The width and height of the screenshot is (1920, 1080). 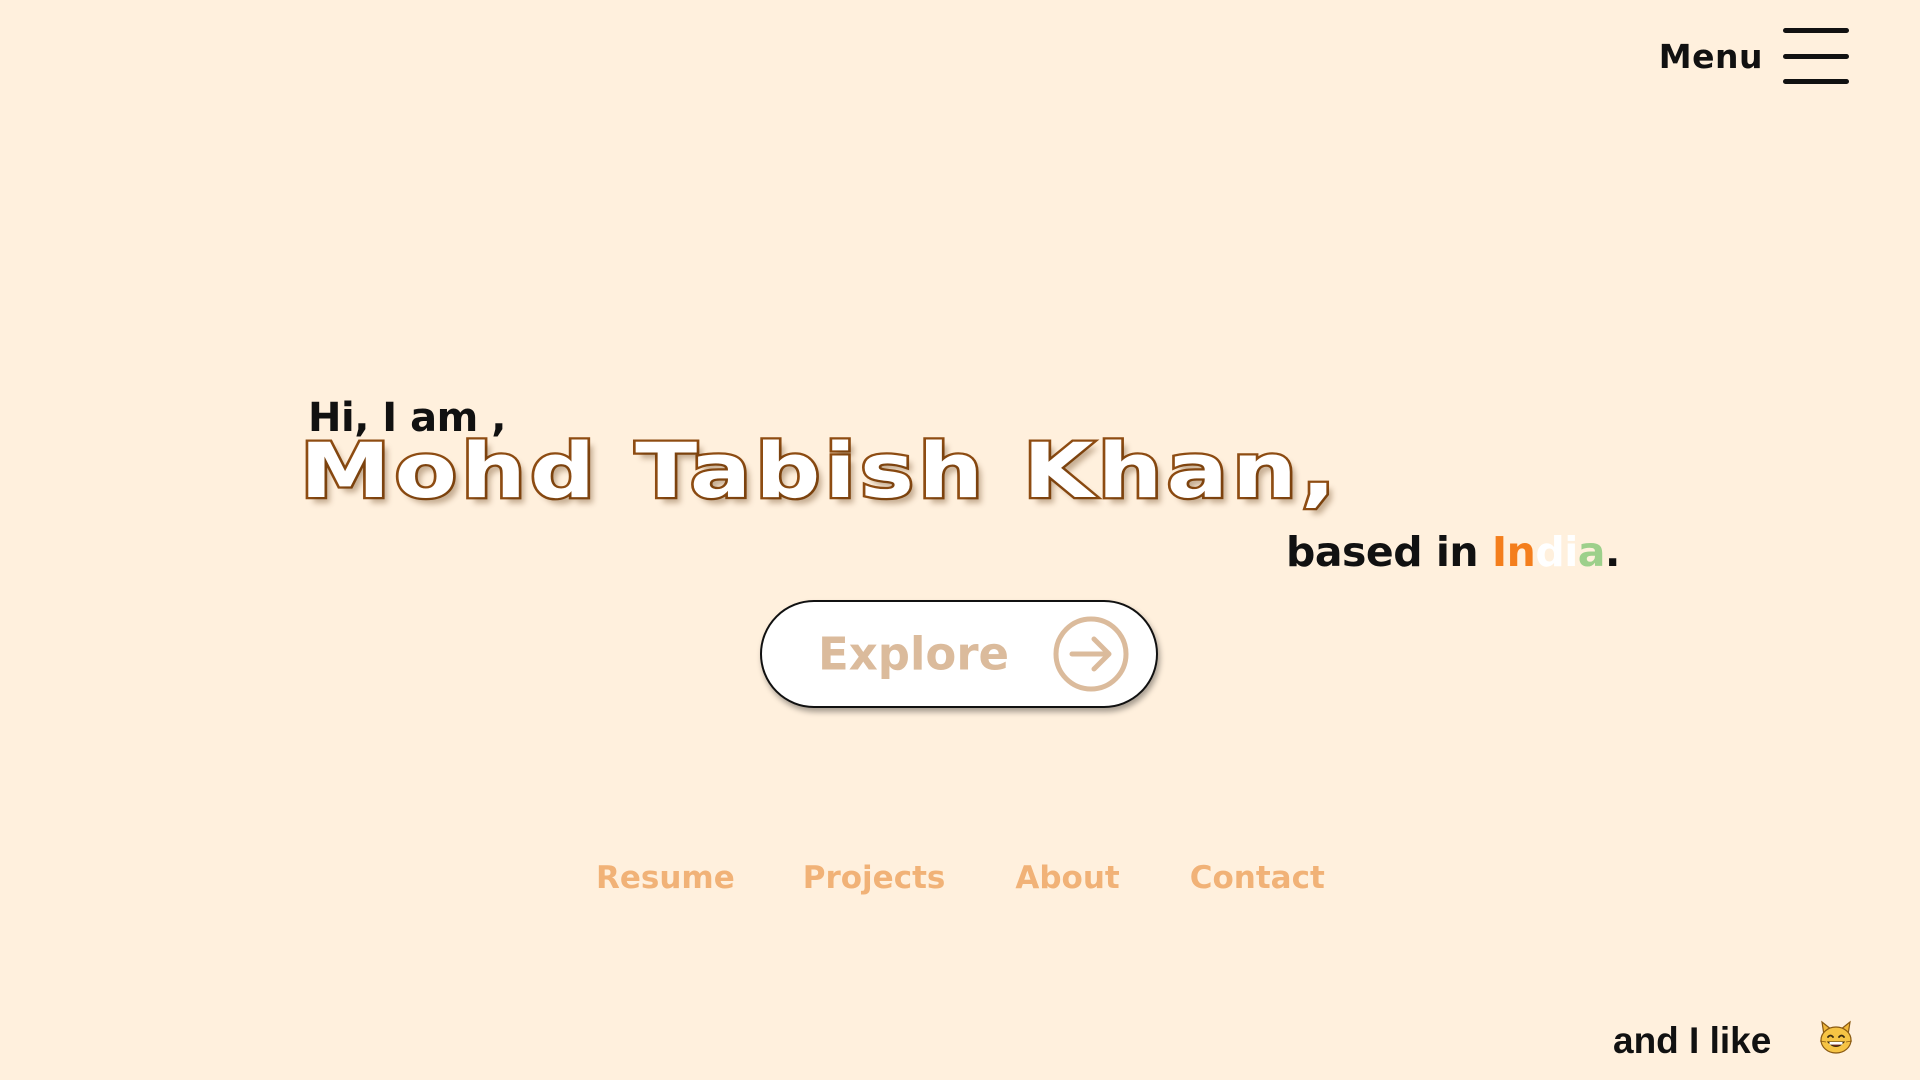 I want to click on country-letter-white-i: i, so click(x=1571, y=552).